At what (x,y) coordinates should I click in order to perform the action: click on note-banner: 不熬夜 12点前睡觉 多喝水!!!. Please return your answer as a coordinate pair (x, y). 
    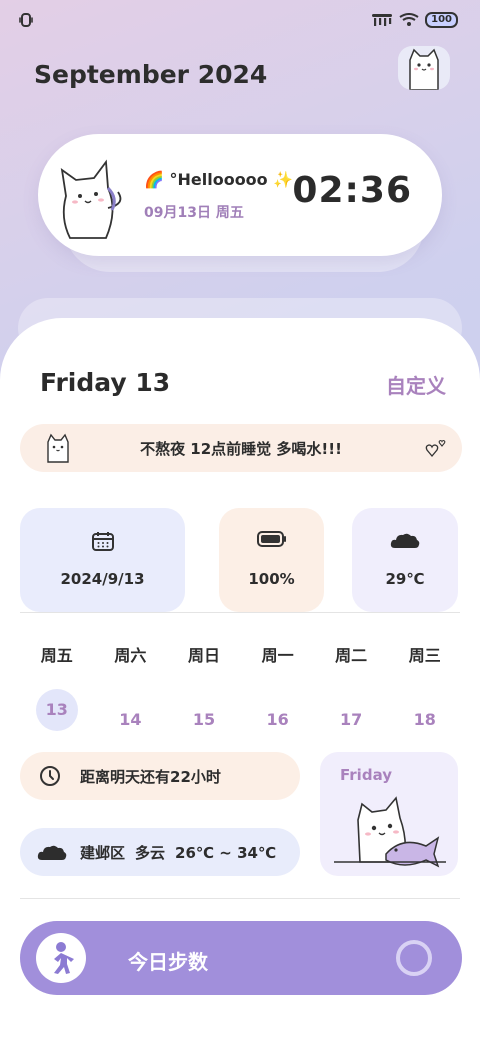
    Looking at the image, I should click on (241, 448).